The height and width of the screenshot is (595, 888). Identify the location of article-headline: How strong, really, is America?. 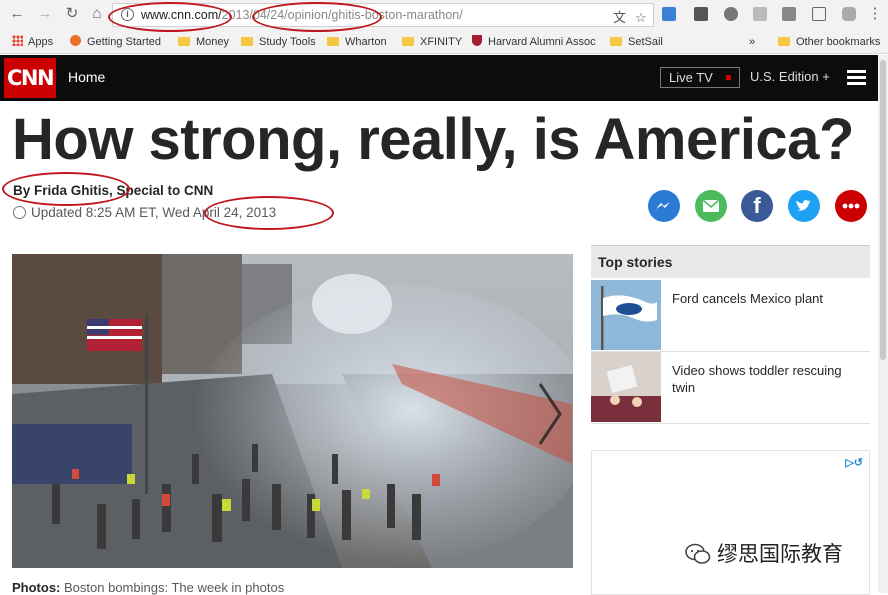
(433, 139).